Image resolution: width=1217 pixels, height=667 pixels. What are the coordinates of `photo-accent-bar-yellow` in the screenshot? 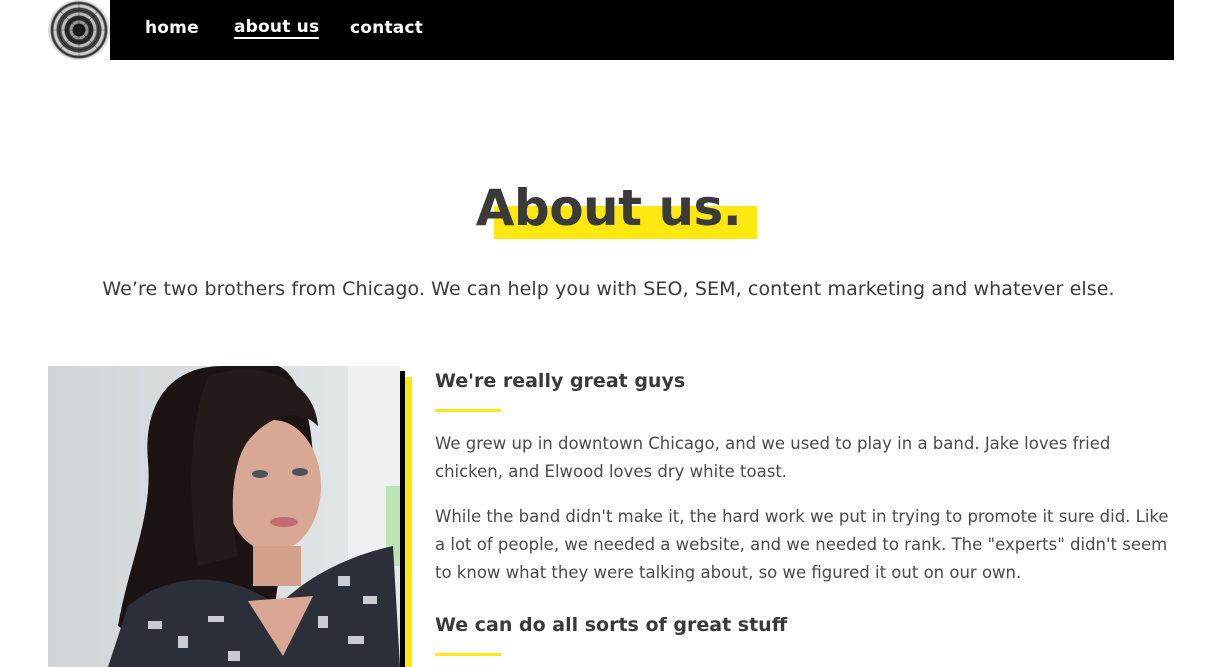 It's located at (408, 522).